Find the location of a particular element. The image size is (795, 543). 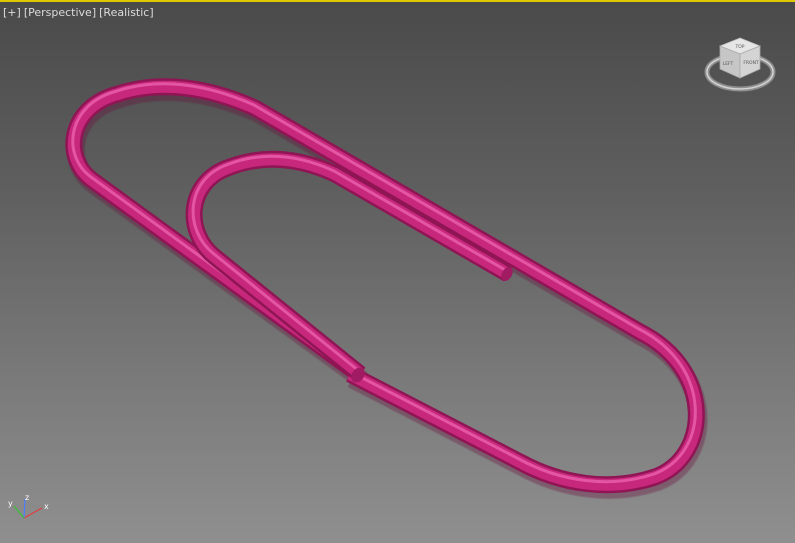

viewcube-top-face: TOP is located at coordinates (739, 47).